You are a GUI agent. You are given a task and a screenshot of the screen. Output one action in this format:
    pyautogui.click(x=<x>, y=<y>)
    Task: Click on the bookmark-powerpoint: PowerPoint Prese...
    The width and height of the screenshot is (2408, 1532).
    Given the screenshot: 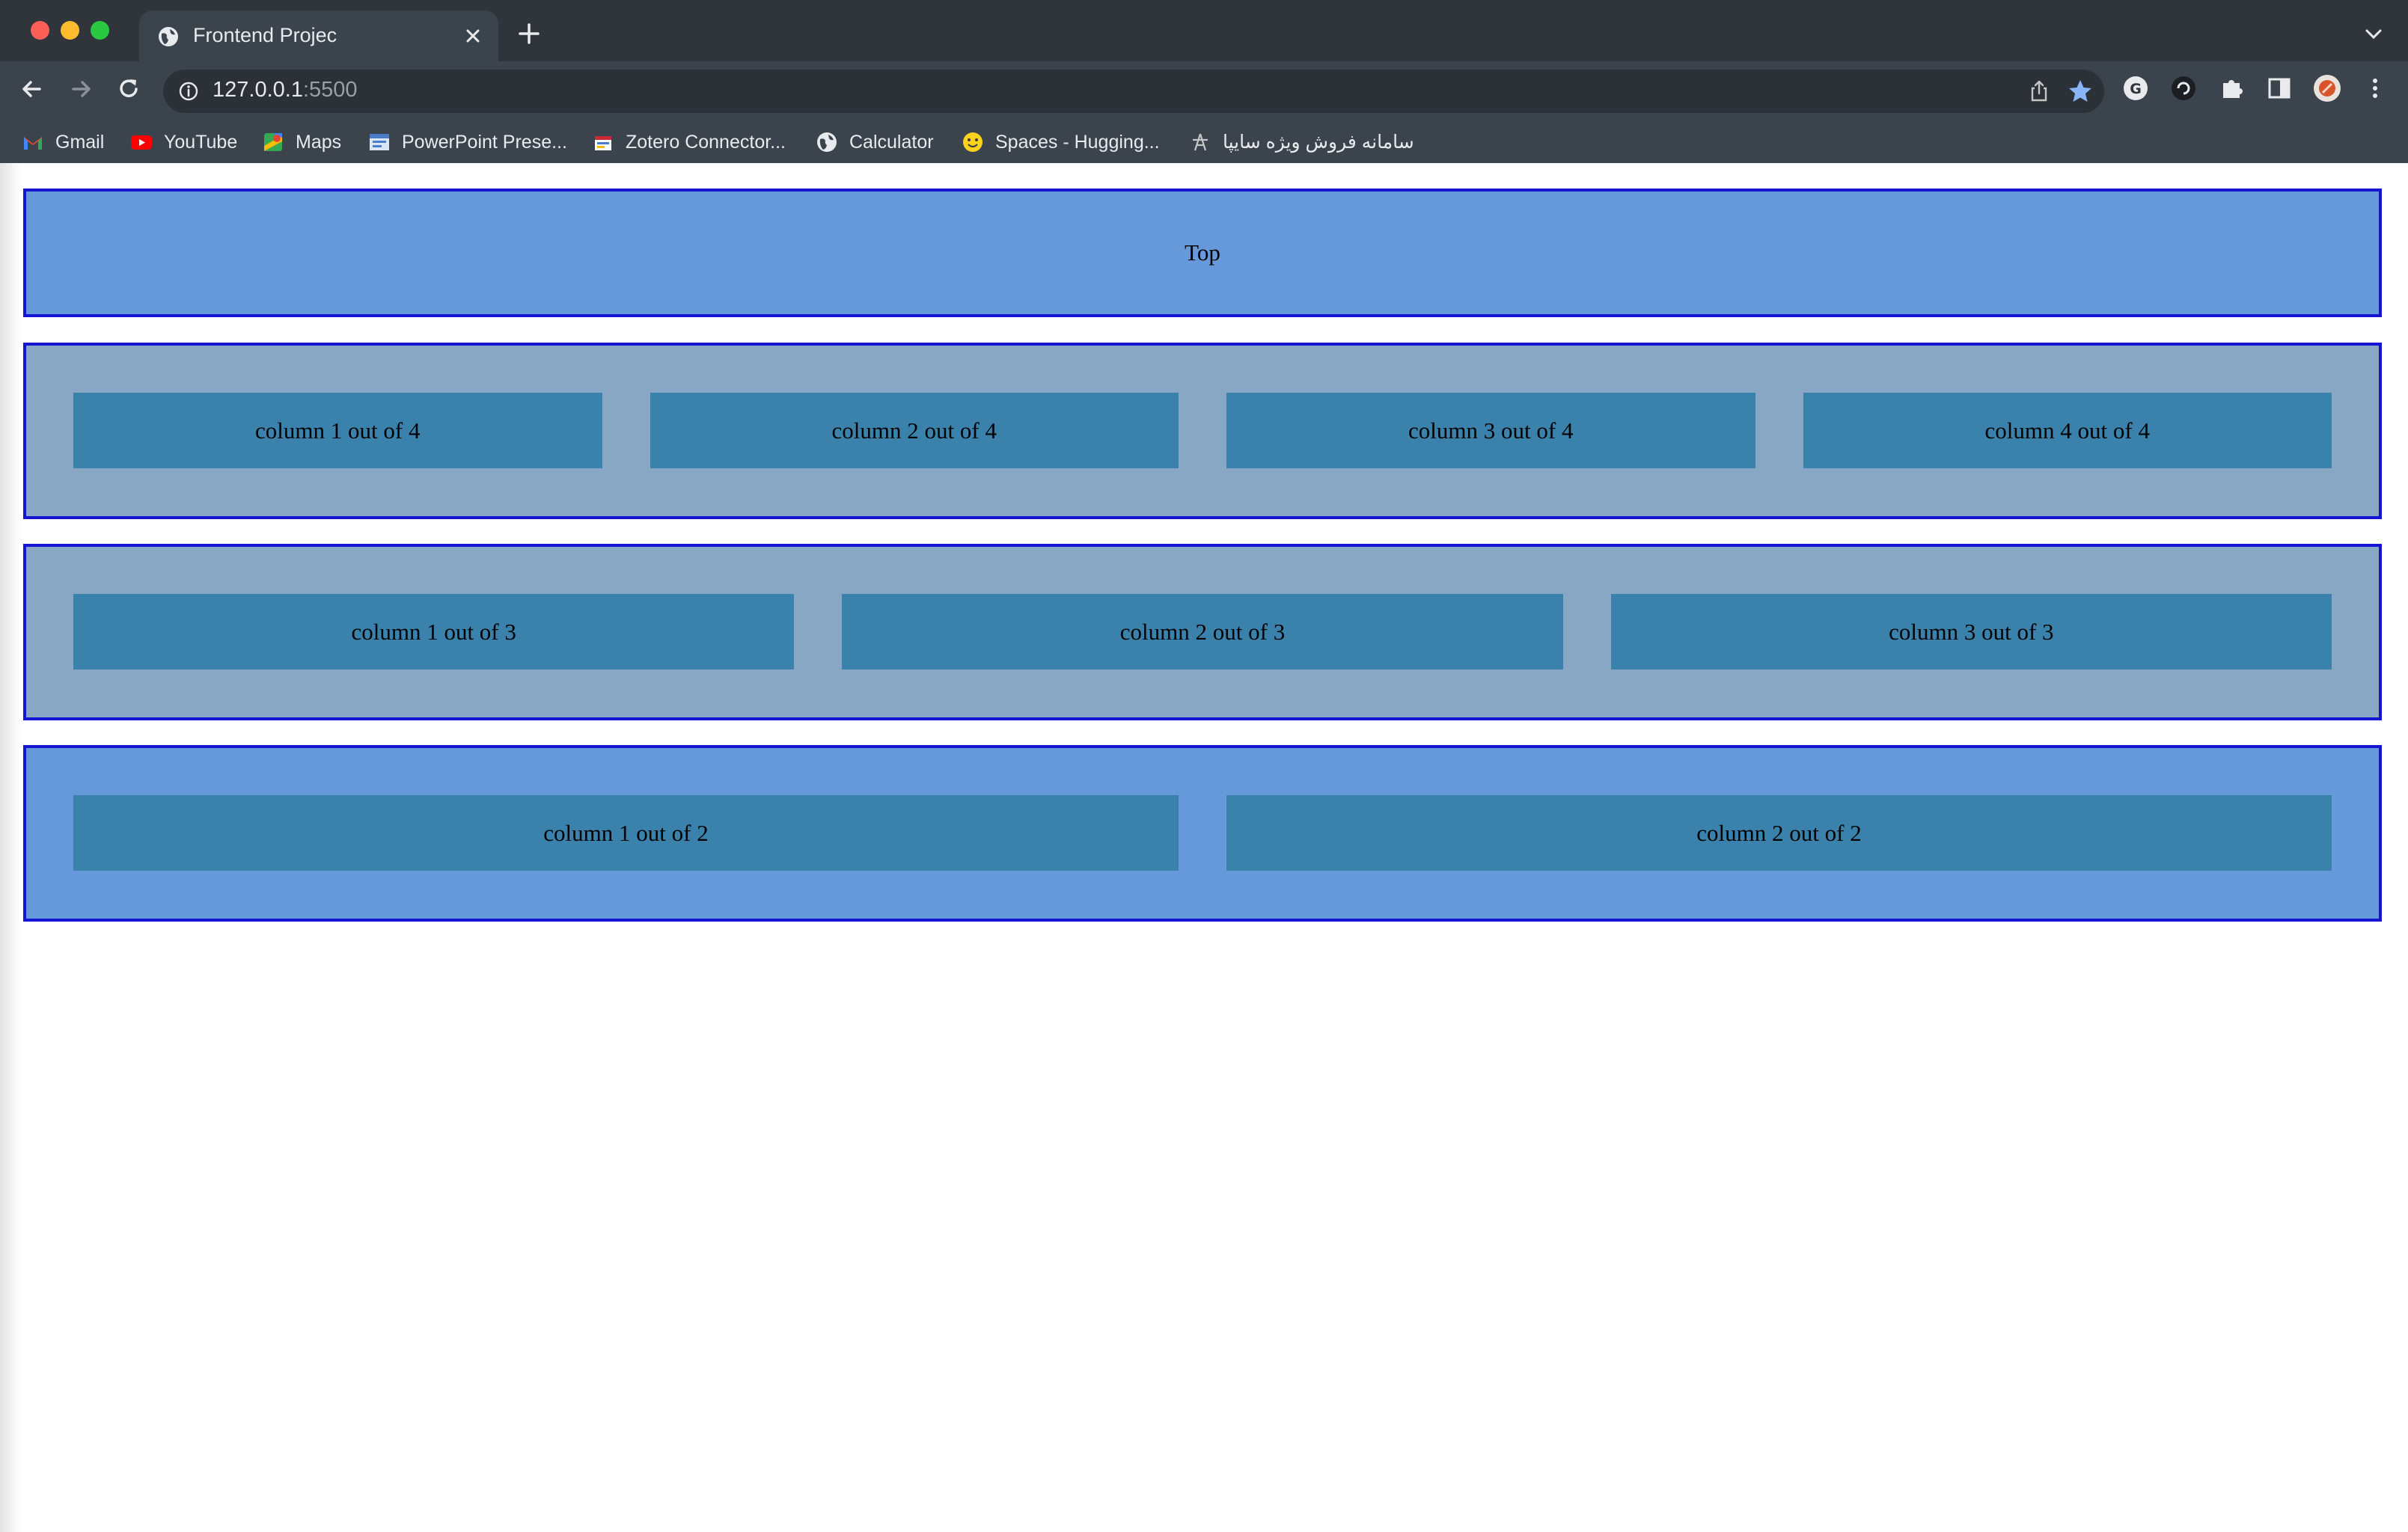 What is the action you would take?
    pyautogui.click(x=467, y=142)
    